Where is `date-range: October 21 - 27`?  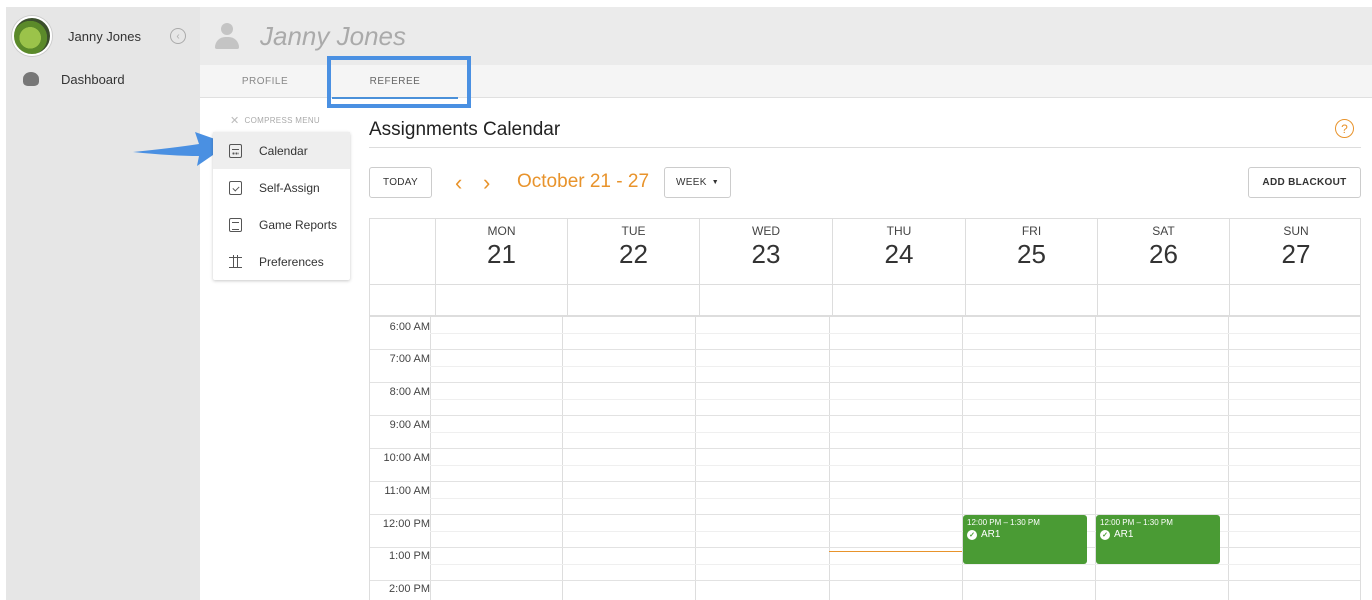
date-range: October 21 - 27 is located at coordinates (583, 181).